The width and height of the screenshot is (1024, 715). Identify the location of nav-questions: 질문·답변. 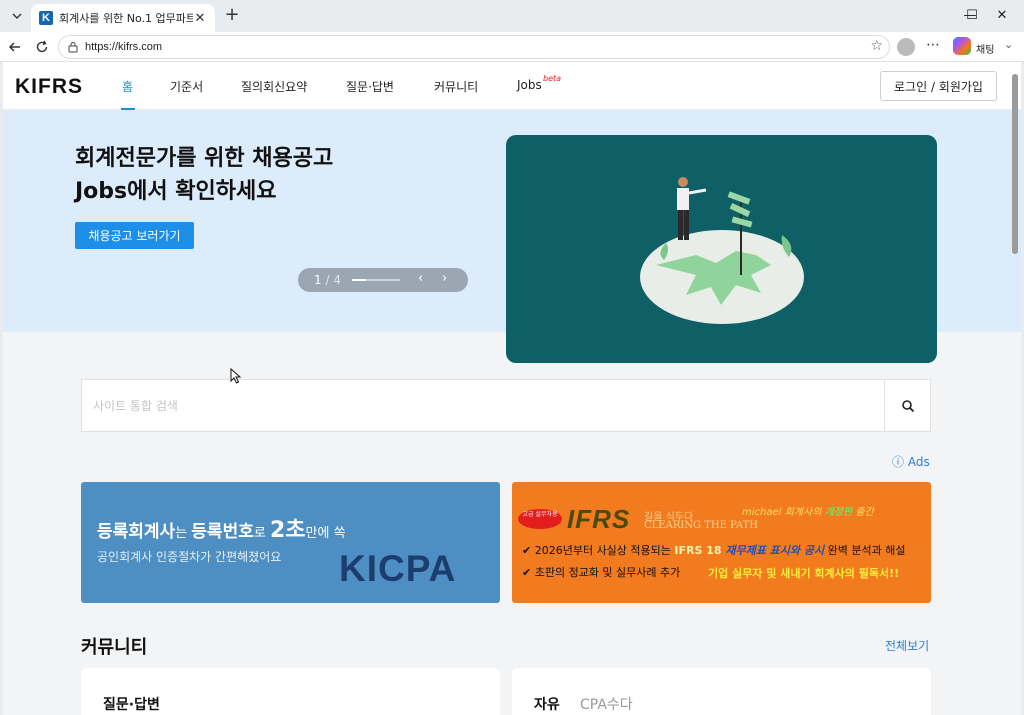
(370, 86).